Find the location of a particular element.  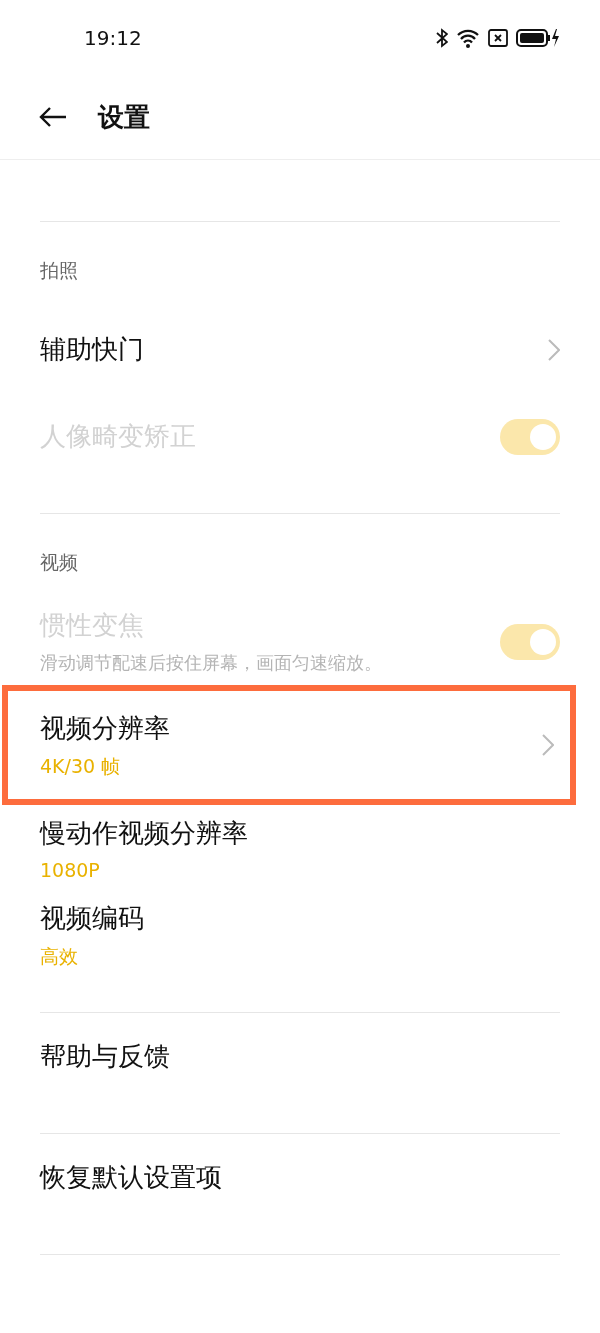

battery-icon is located at coordinates (538, 37).